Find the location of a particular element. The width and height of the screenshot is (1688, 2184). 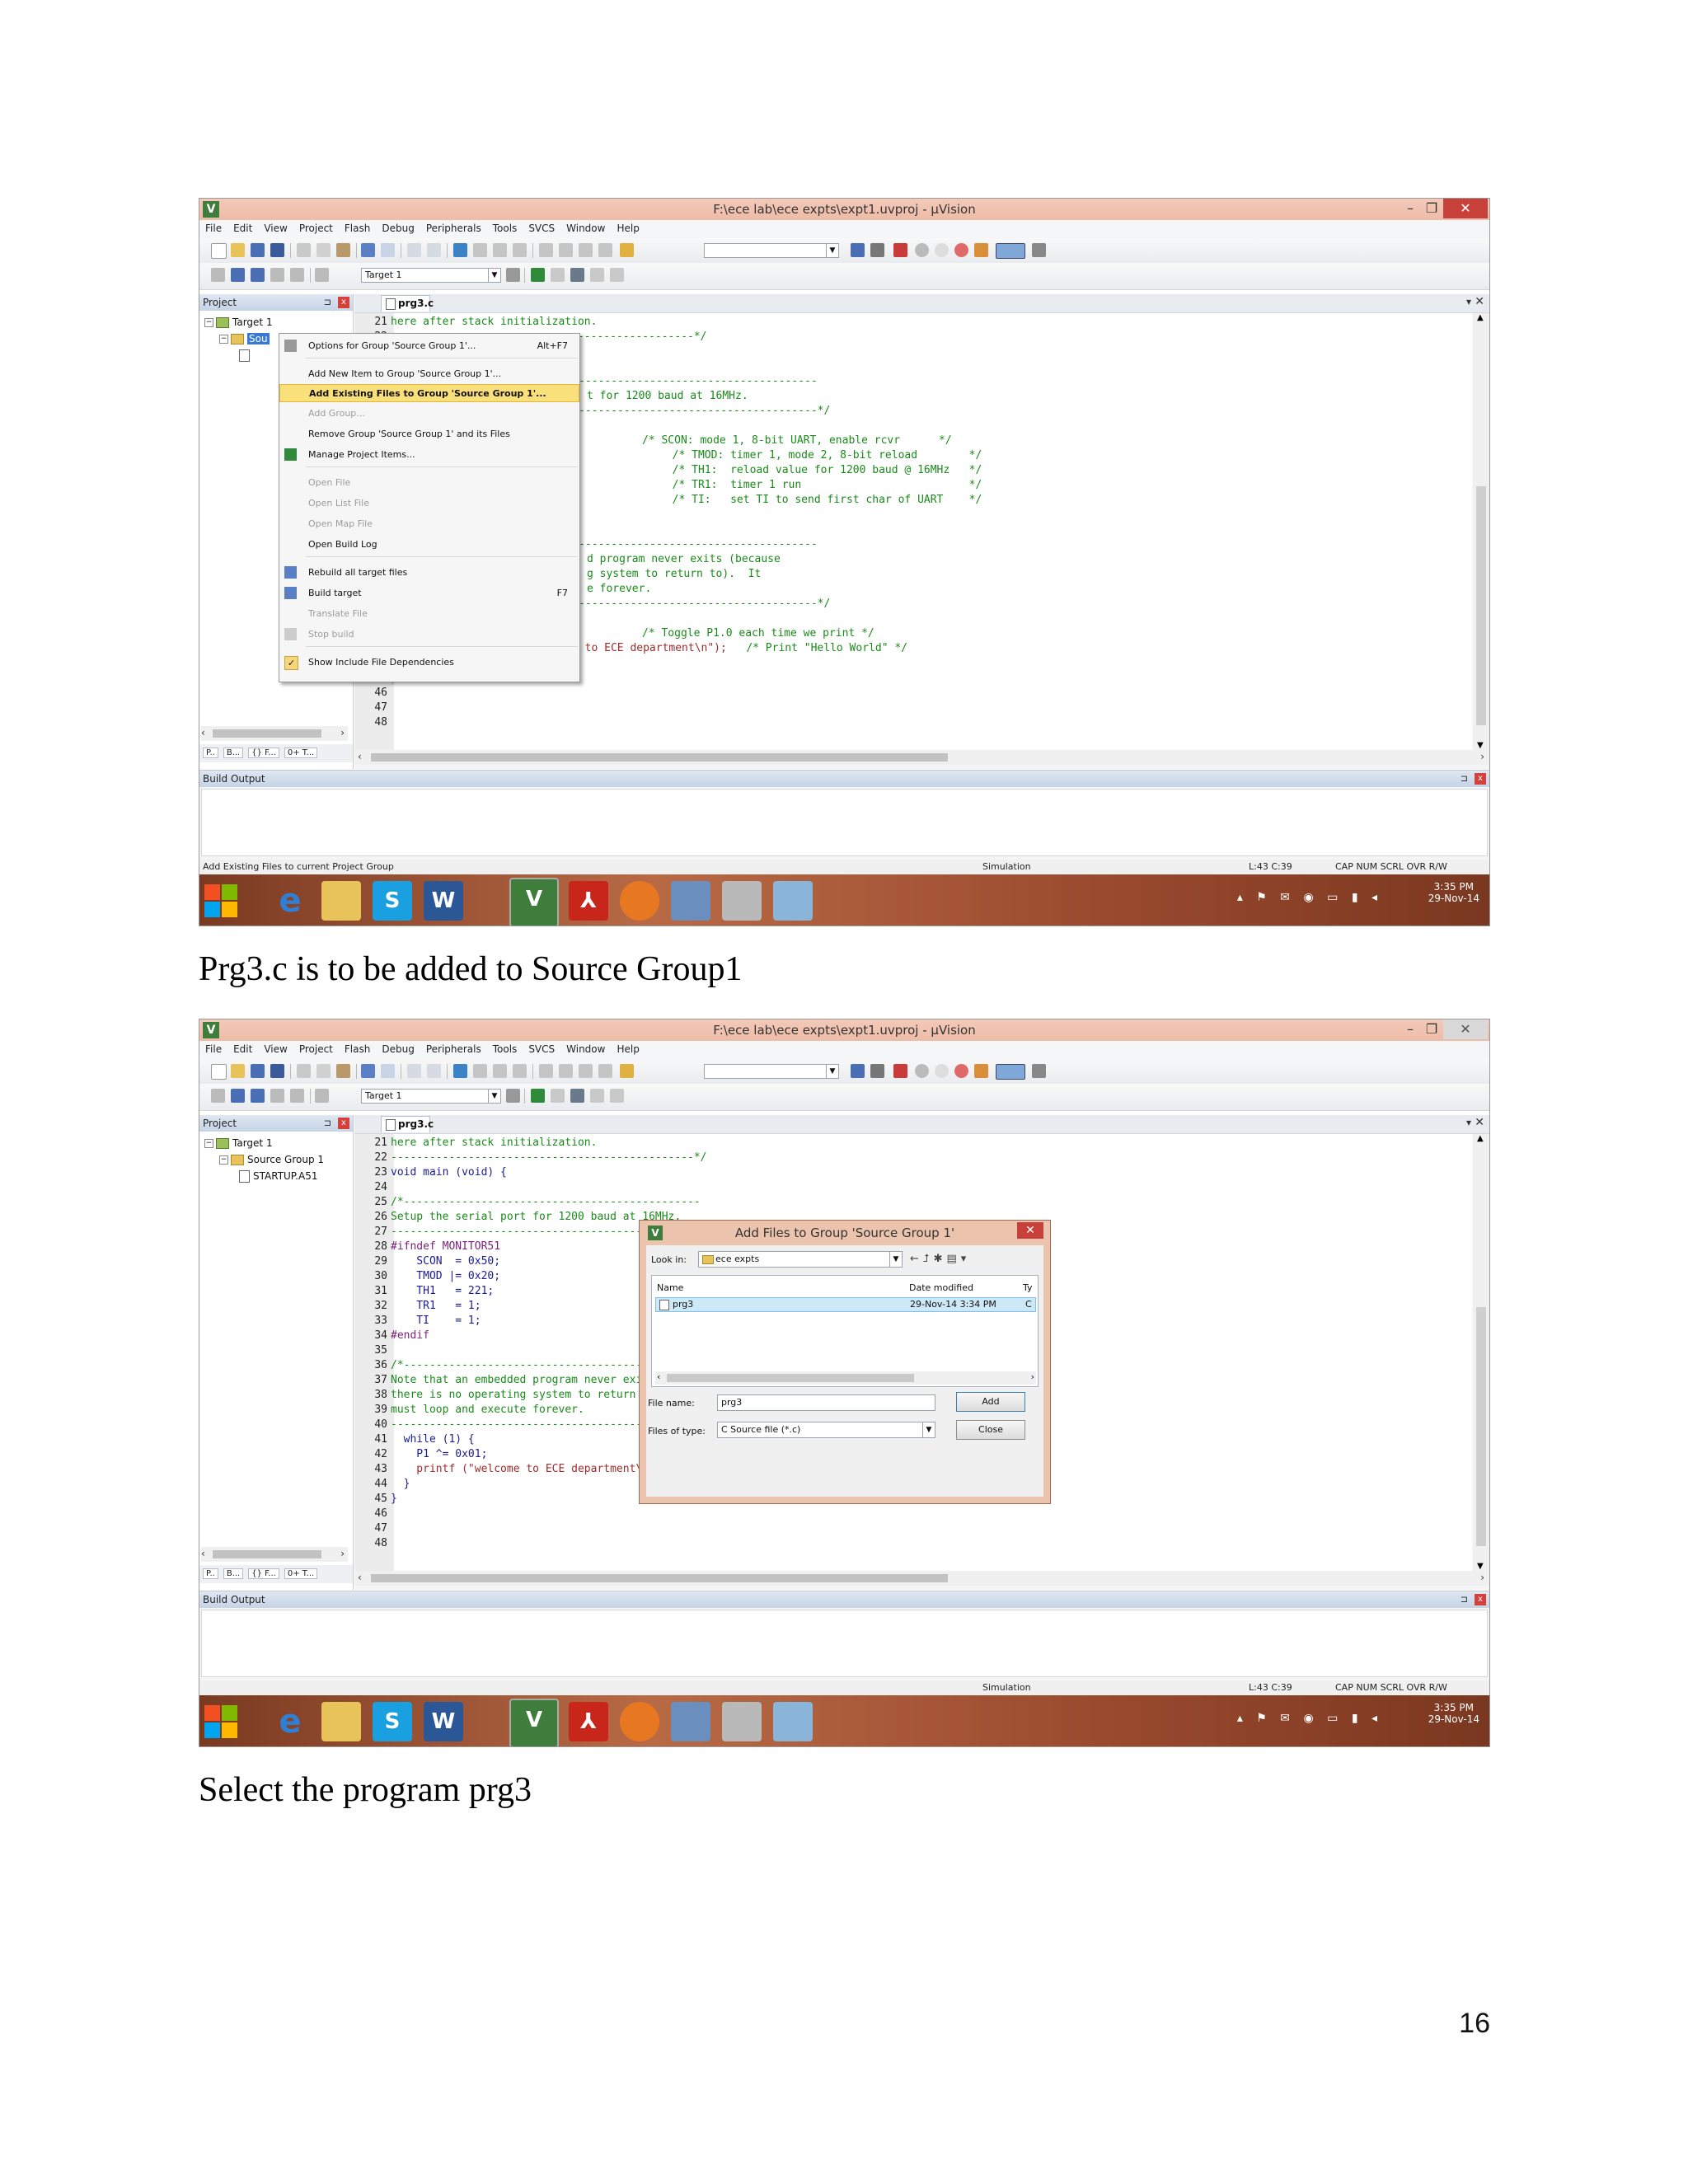

find-in-files-icon is located at coordinates (627, 250).